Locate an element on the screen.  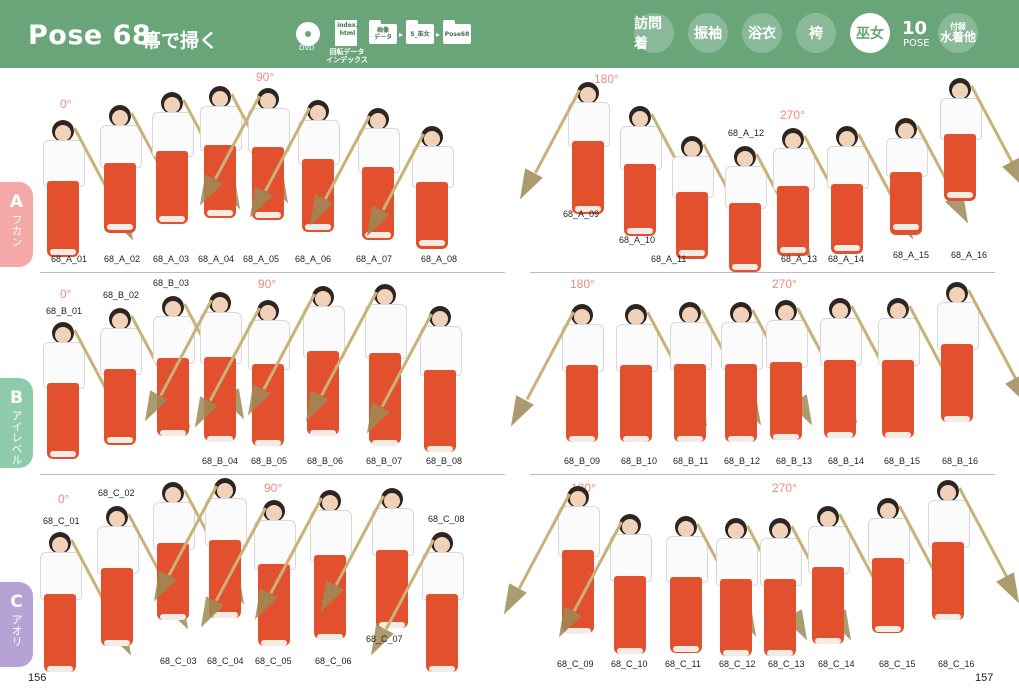
pose-label: 68_B_11 is located at coordinates (691, 461).